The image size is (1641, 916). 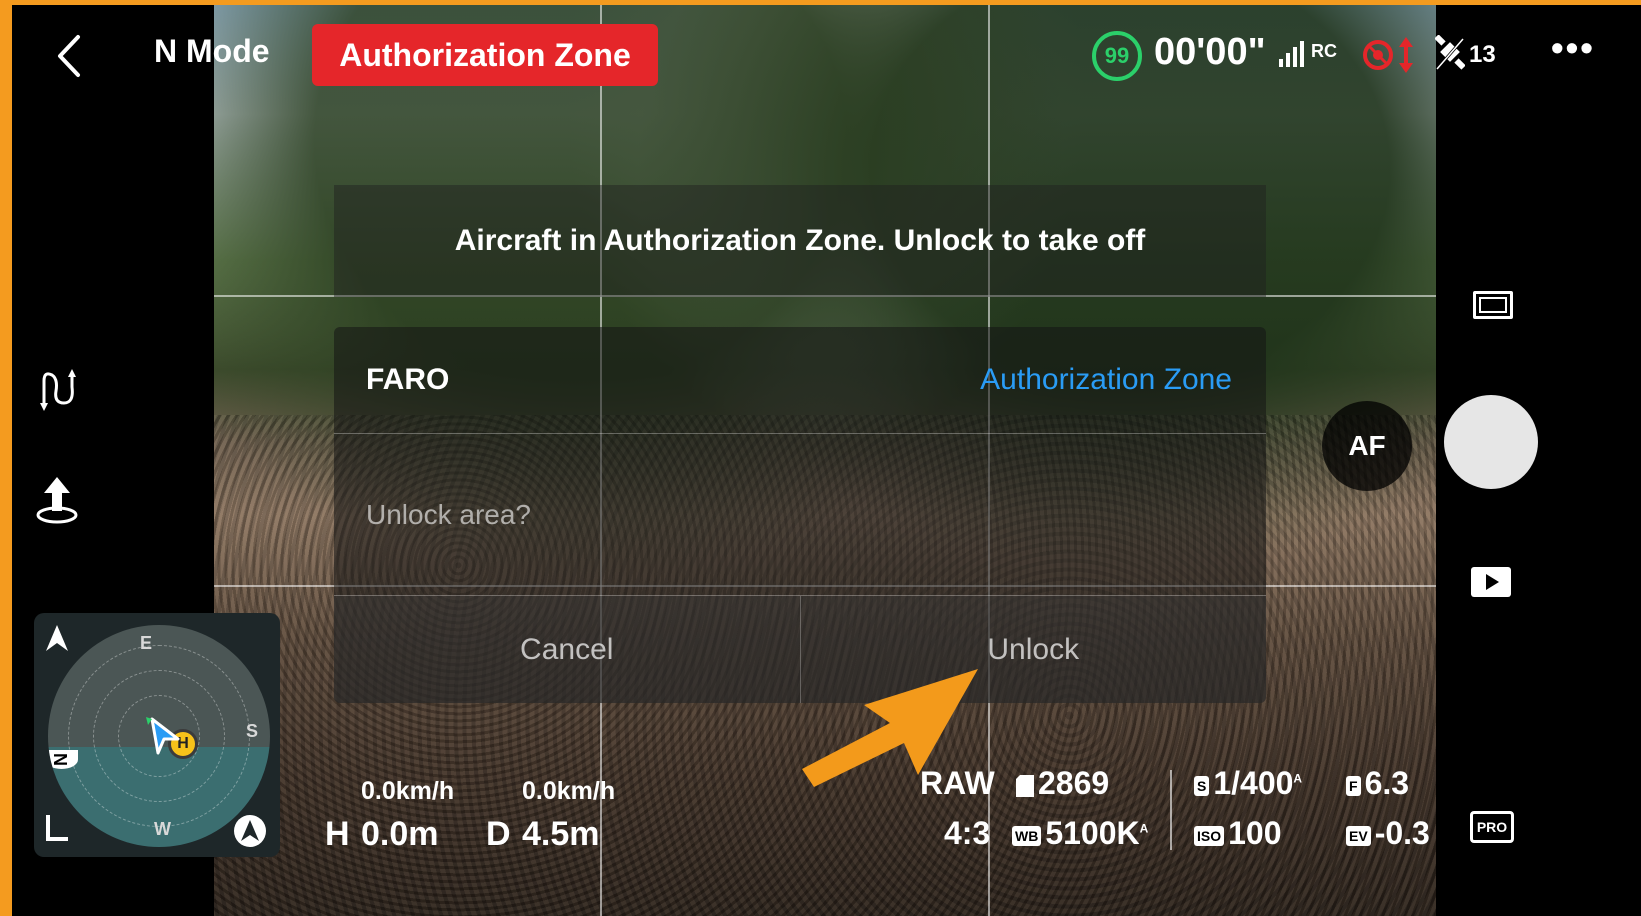 I want to click on intelligent-flight-icon, so click(x=60, y=390).